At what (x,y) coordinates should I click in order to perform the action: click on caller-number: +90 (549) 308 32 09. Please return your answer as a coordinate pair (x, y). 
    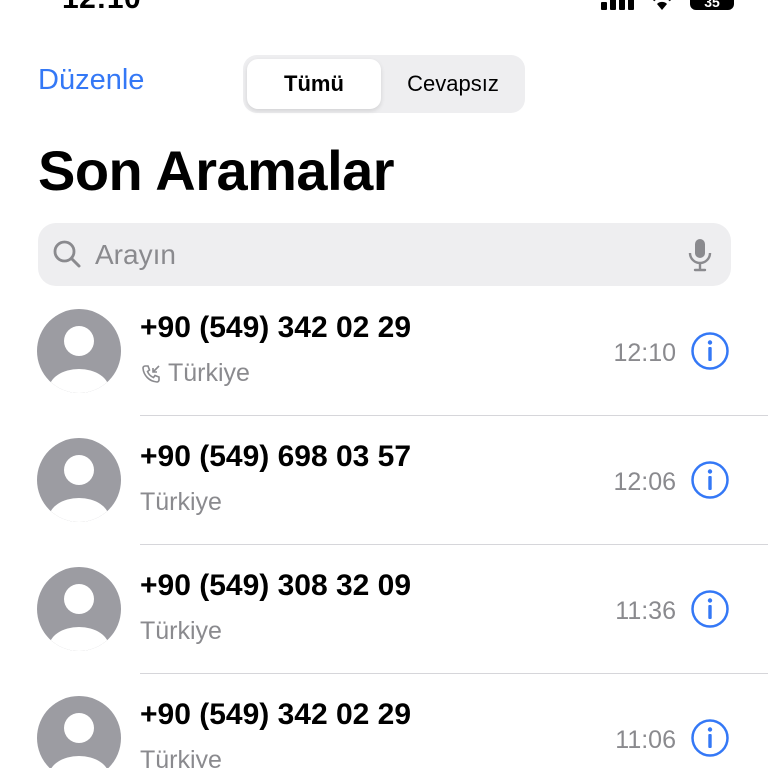
    Looking at the image, I should click on (276, 585).